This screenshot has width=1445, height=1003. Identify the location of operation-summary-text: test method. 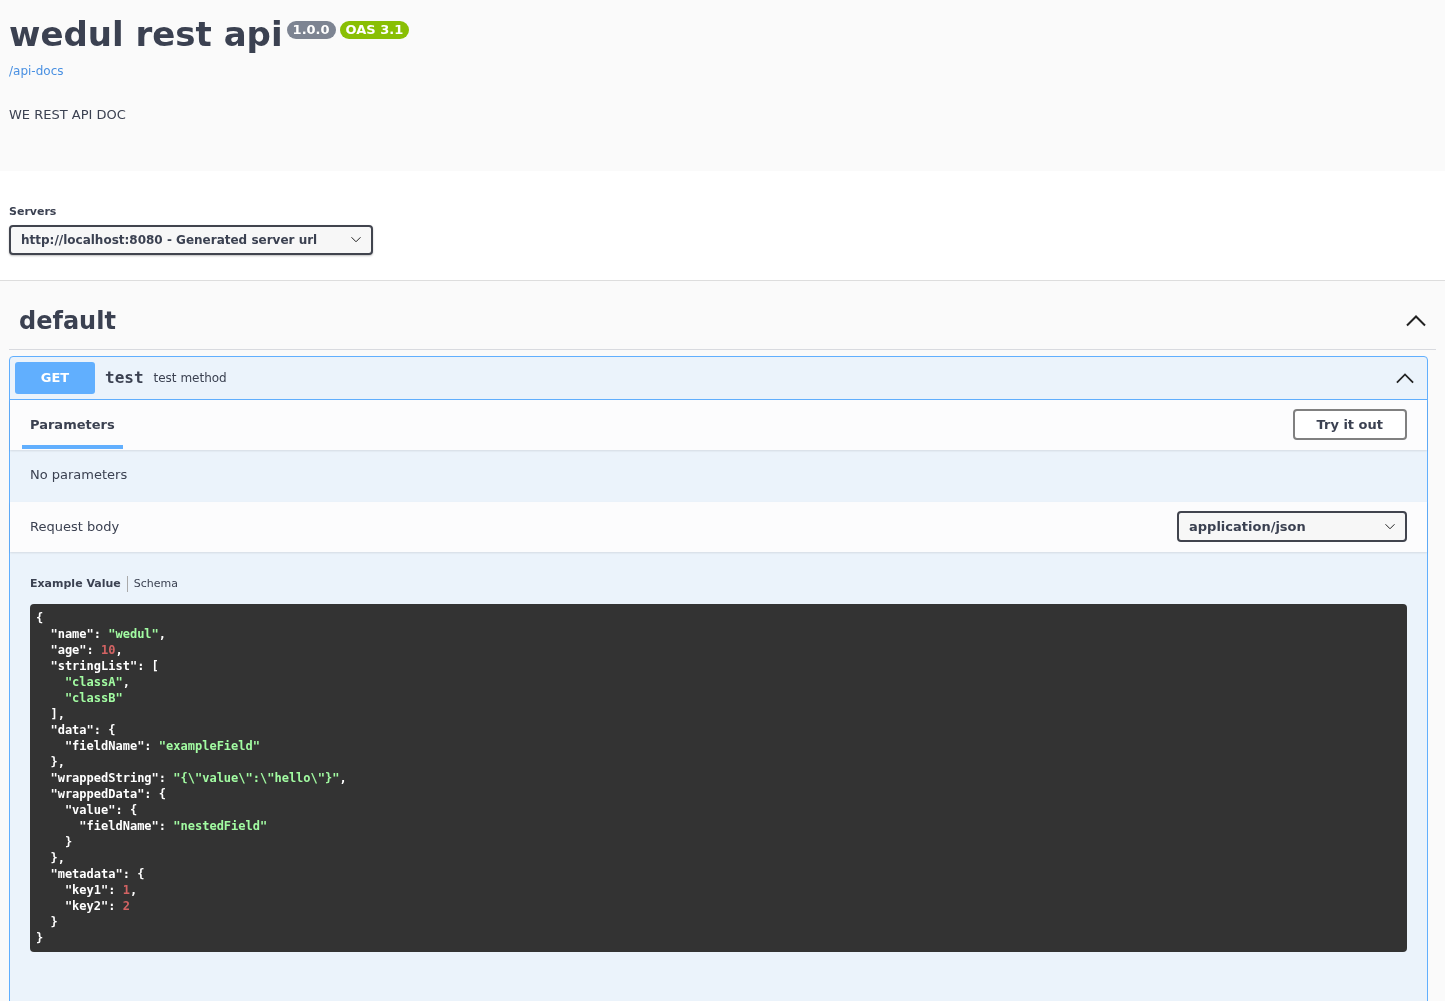
(190, 378).